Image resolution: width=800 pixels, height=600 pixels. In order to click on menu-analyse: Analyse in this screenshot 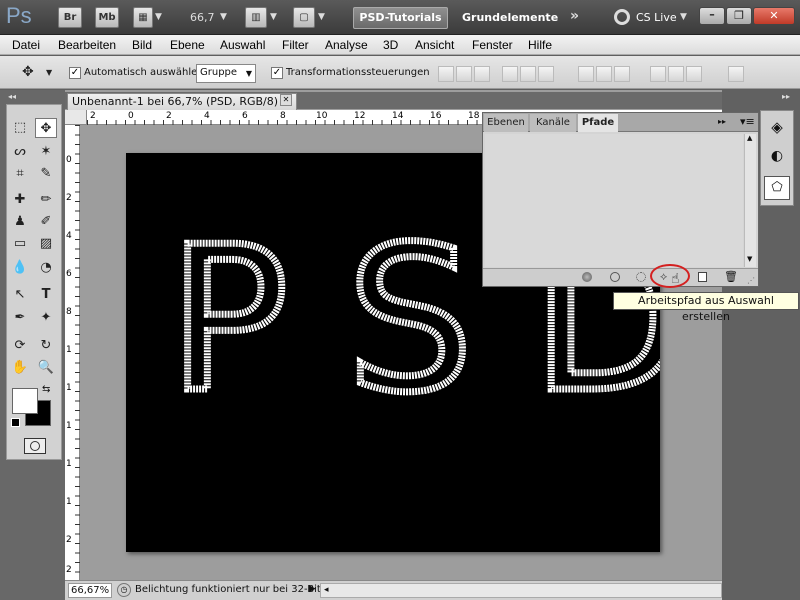, I will do `click(346, 45)`.